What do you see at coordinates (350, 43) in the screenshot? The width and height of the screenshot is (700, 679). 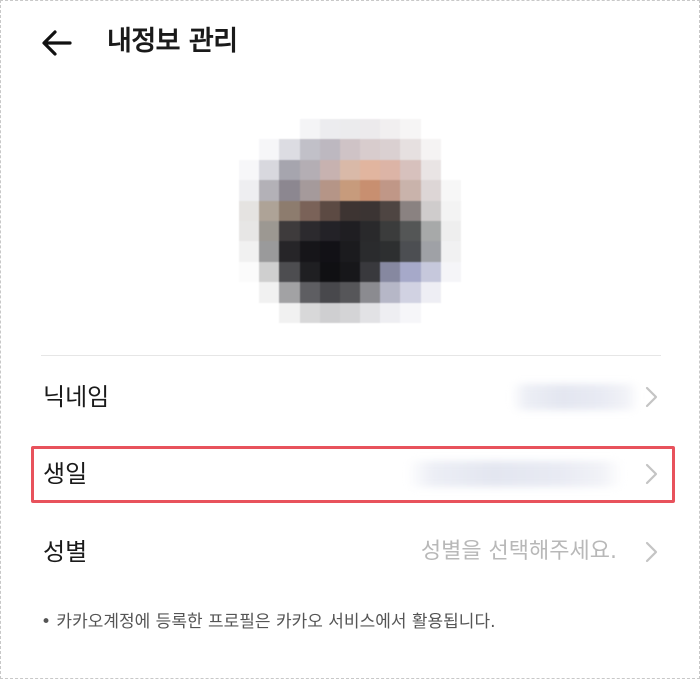 I see `header: 내정보 관리` at bounding box center [350, 43].